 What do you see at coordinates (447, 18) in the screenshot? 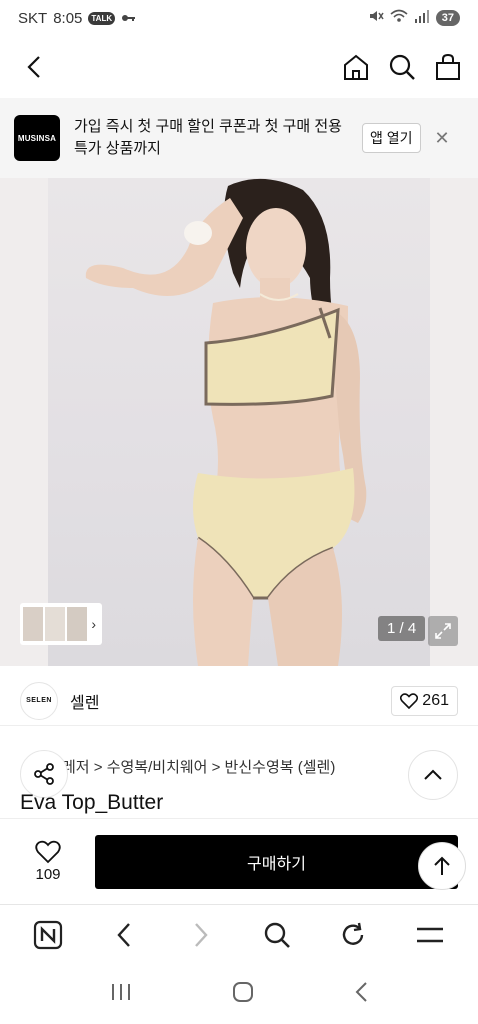
I see `battery-indicator: 37` at bounding box center [447, 18].